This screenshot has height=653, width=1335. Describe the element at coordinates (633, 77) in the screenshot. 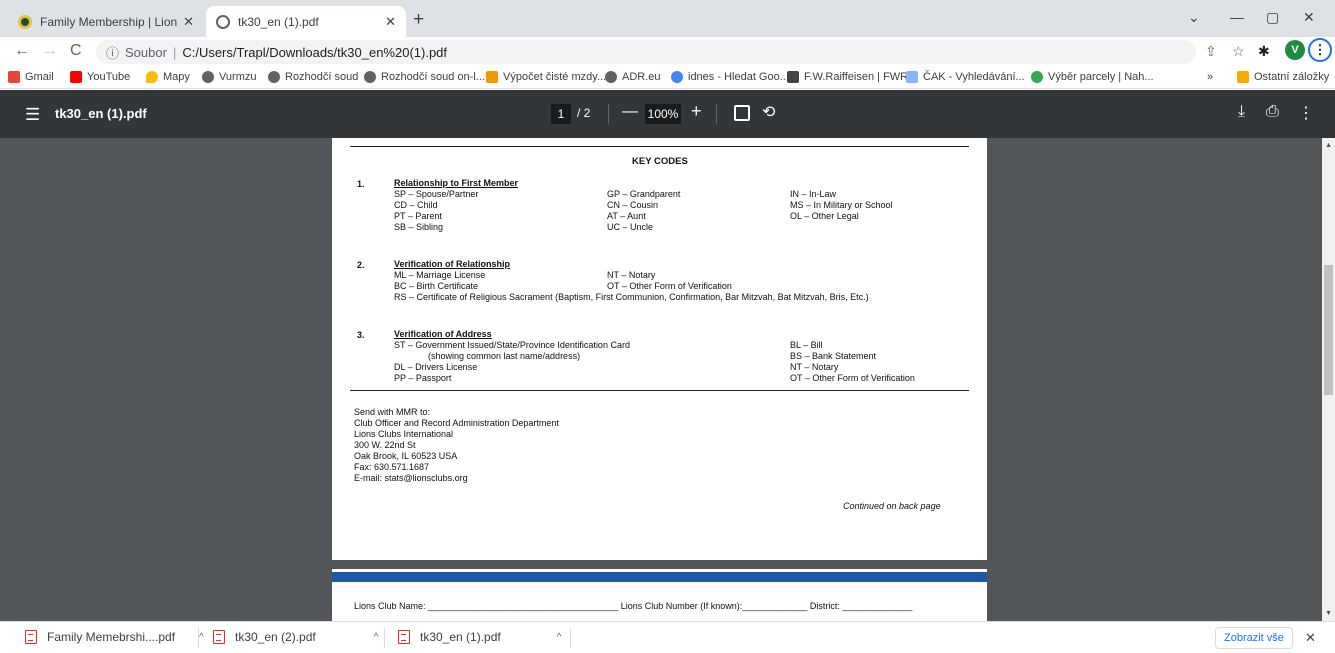

I see `bookmark-adr: ADR.eu` at that location.